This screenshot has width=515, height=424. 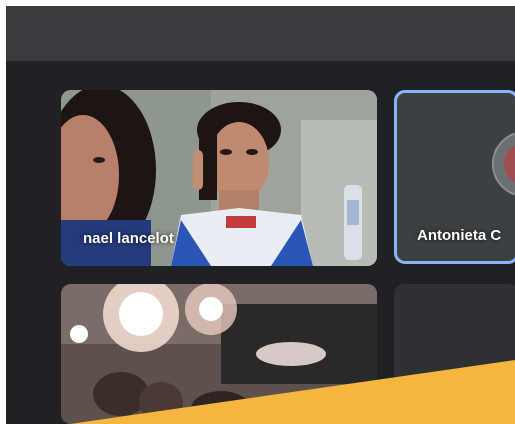 I want to click on participant-name: nael lancelot, so click(x=128, y=238).